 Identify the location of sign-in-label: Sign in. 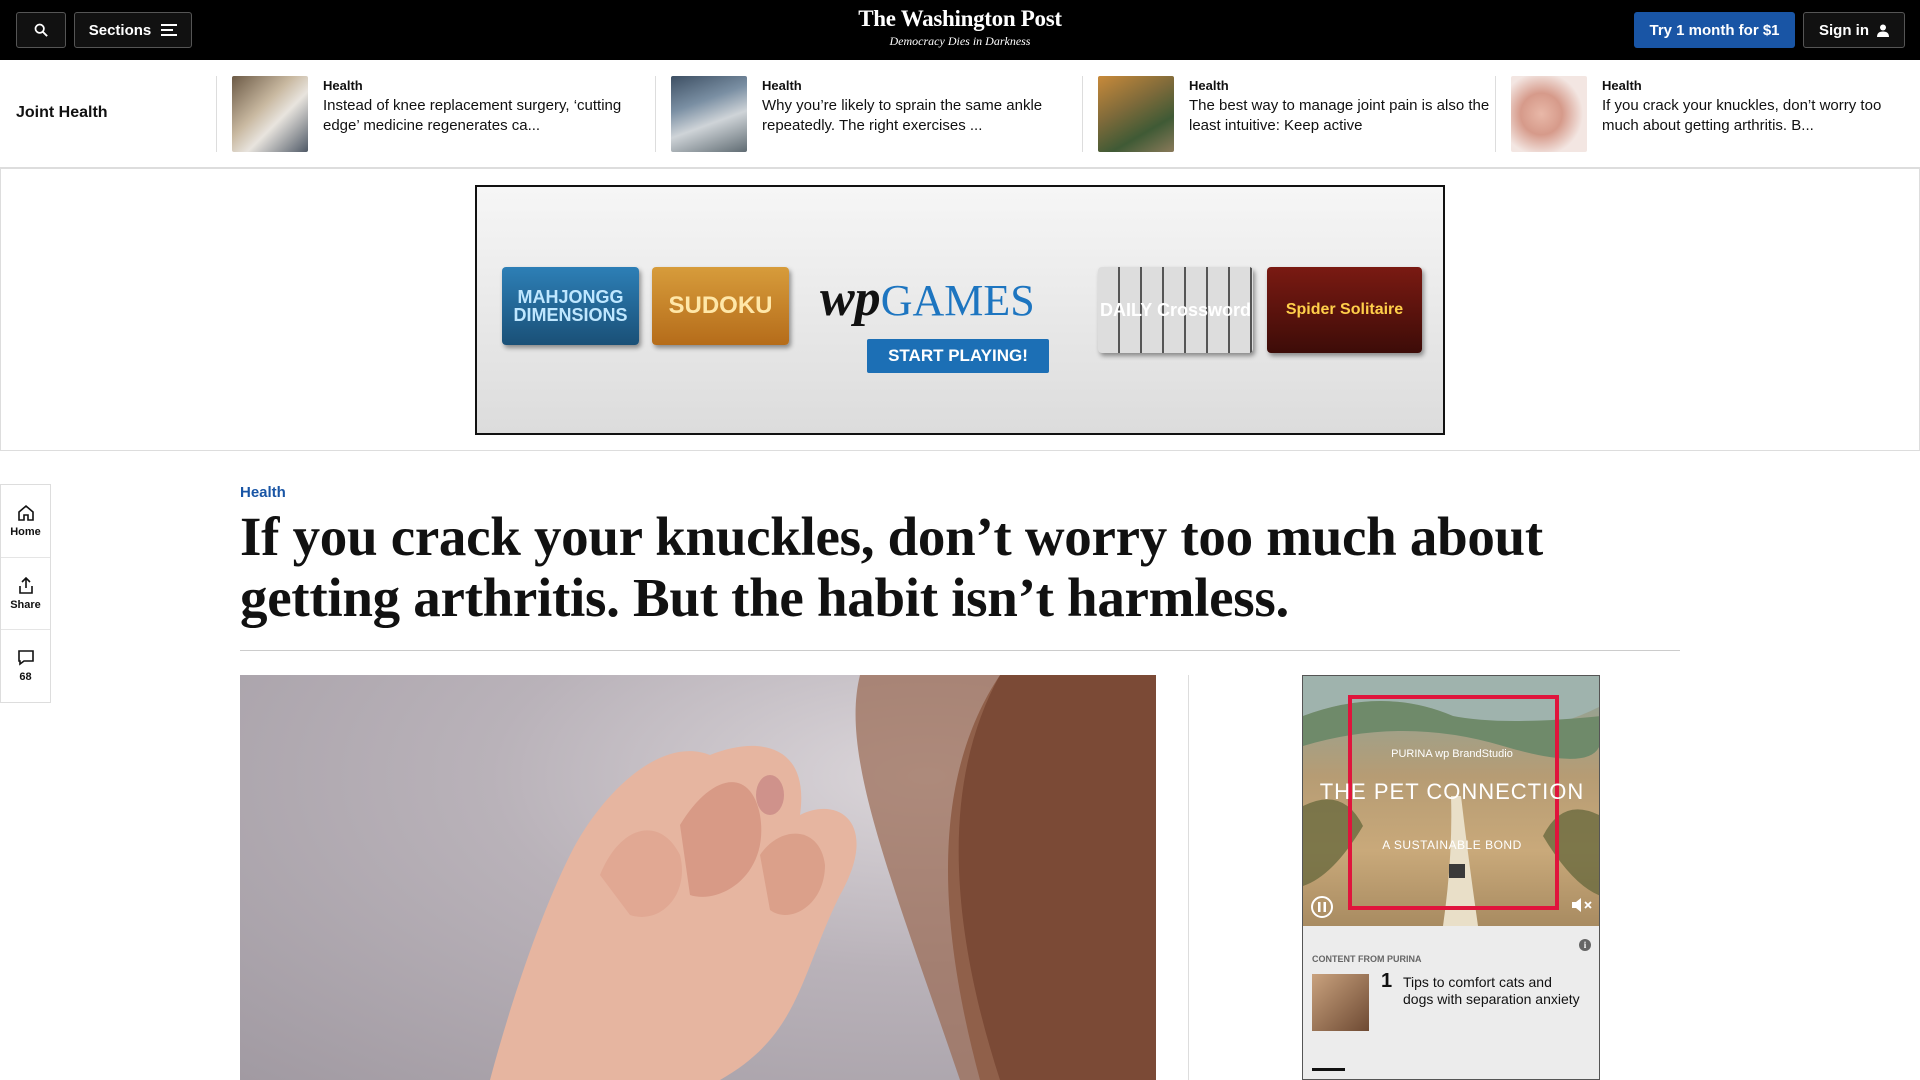
(1844, 30).